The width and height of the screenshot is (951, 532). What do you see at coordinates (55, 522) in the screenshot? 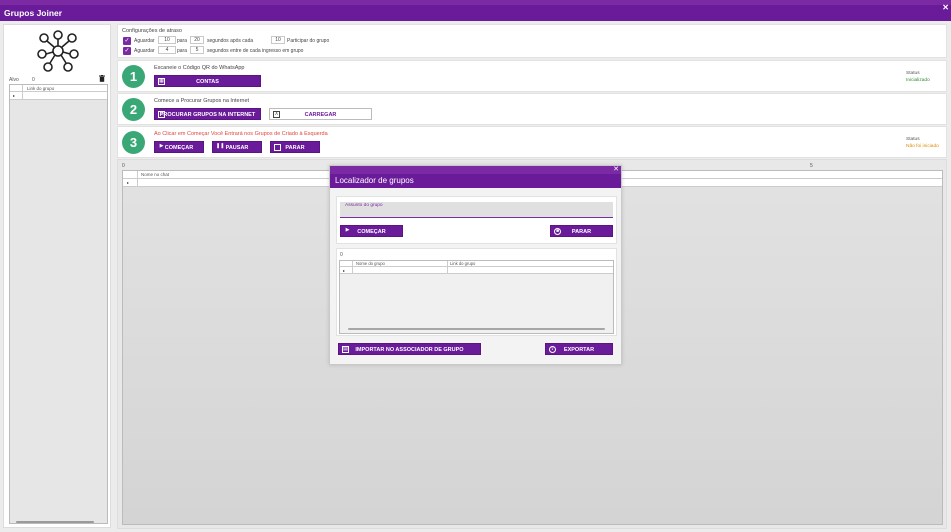
I see `sidebar-scrollbar` at bounding box center [55, 522].